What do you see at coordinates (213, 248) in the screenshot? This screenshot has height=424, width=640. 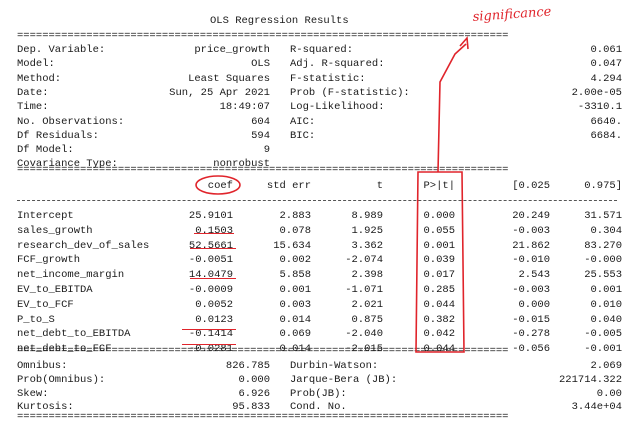 I see `underline-research-dev-coef` at bounding box center [213, 248].